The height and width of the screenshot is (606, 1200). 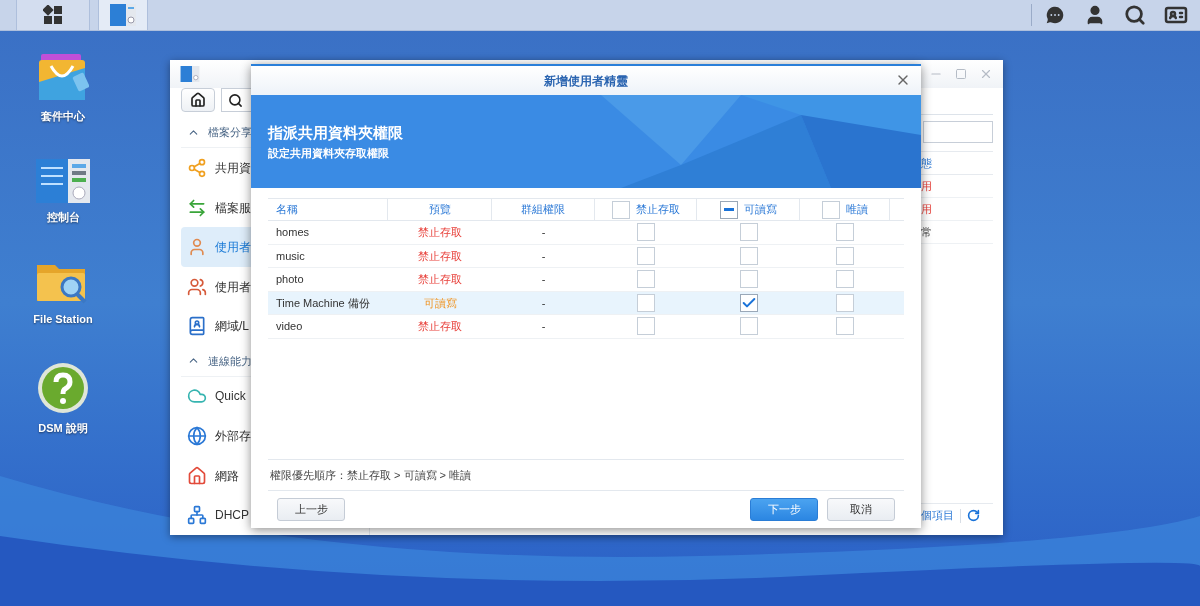 What do you see at coordinates (230, 133) in the screenshot?
I see `section-header: 檔案分享` at bounding box center [230, 133].